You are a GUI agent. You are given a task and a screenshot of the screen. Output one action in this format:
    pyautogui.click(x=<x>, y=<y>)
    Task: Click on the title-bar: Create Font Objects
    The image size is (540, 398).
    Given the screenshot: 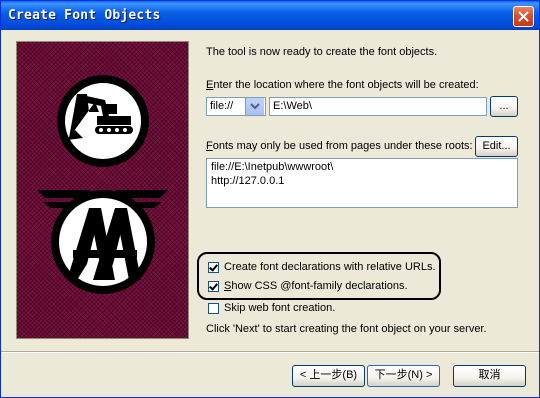 What is the action you would take?
    pyautogui.click(x=270, y=15)
    